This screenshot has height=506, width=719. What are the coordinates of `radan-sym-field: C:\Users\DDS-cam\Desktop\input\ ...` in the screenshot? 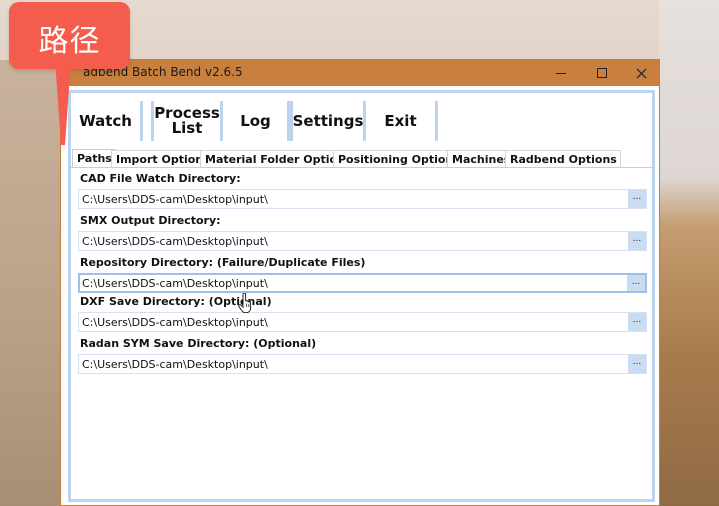 It's located at (362, 364).